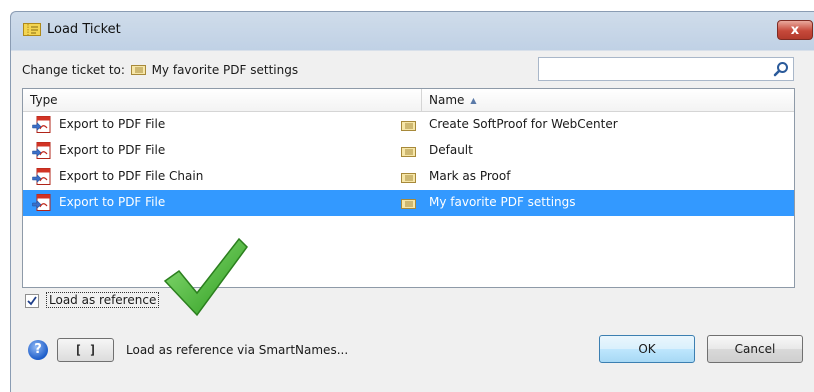 The height and width of the screenshot is (392, 814). I want to click on row-name: My favorite PDF settings, so click(502, 202).